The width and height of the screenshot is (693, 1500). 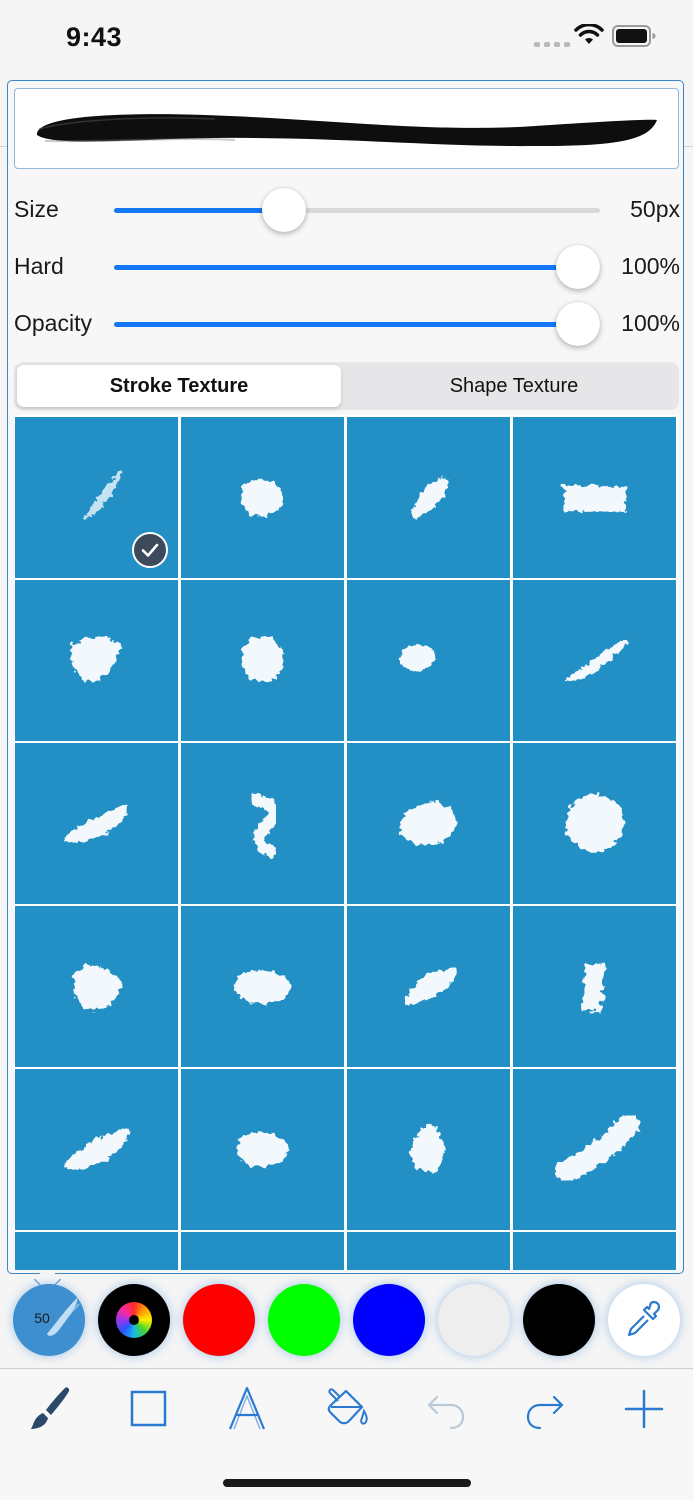 I want to click on opacity-slider, so click(x=357, y=324).